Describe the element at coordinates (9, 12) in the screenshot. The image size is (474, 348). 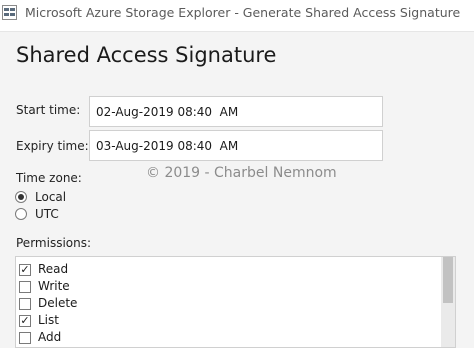
I see `storage-explorer-app-icon` at that location.